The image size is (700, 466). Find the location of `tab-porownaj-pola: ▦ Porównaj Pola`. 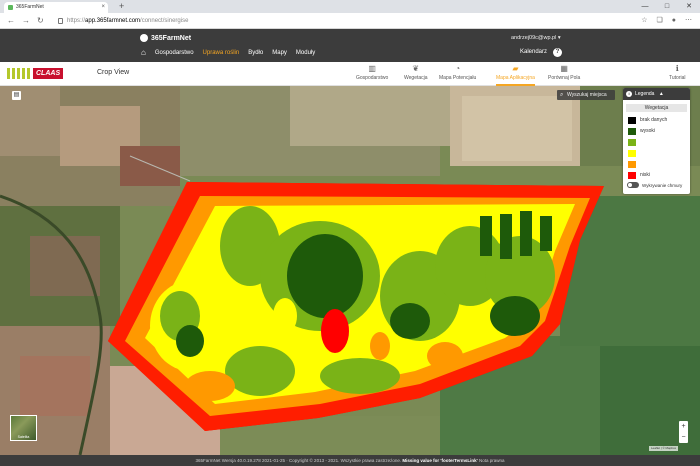

tab-porownaj-pola: ▦ Porównaj Pola is located at coordinates (564, 73).